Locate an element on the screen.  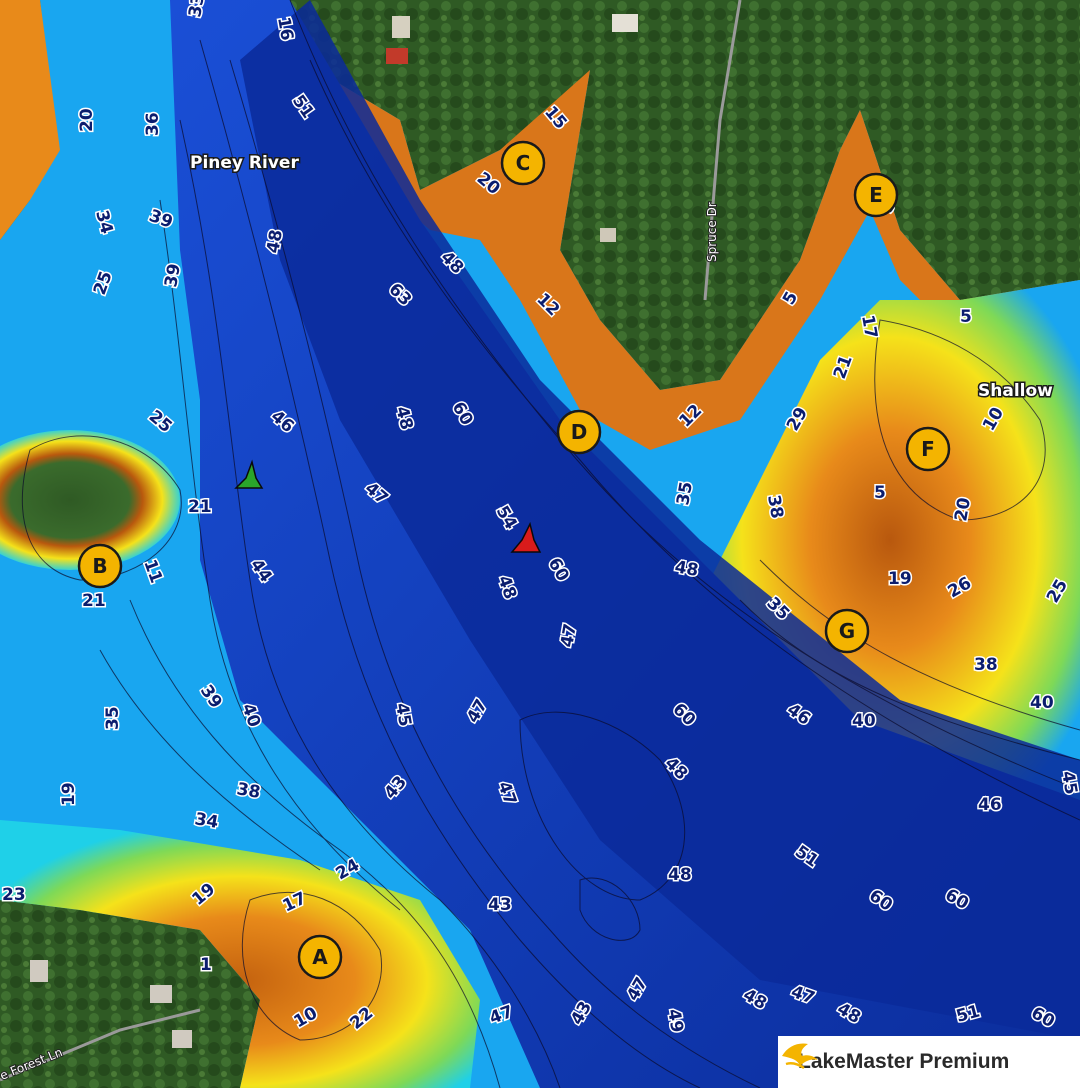
marker-f: F is located at coordinates (928, 449).